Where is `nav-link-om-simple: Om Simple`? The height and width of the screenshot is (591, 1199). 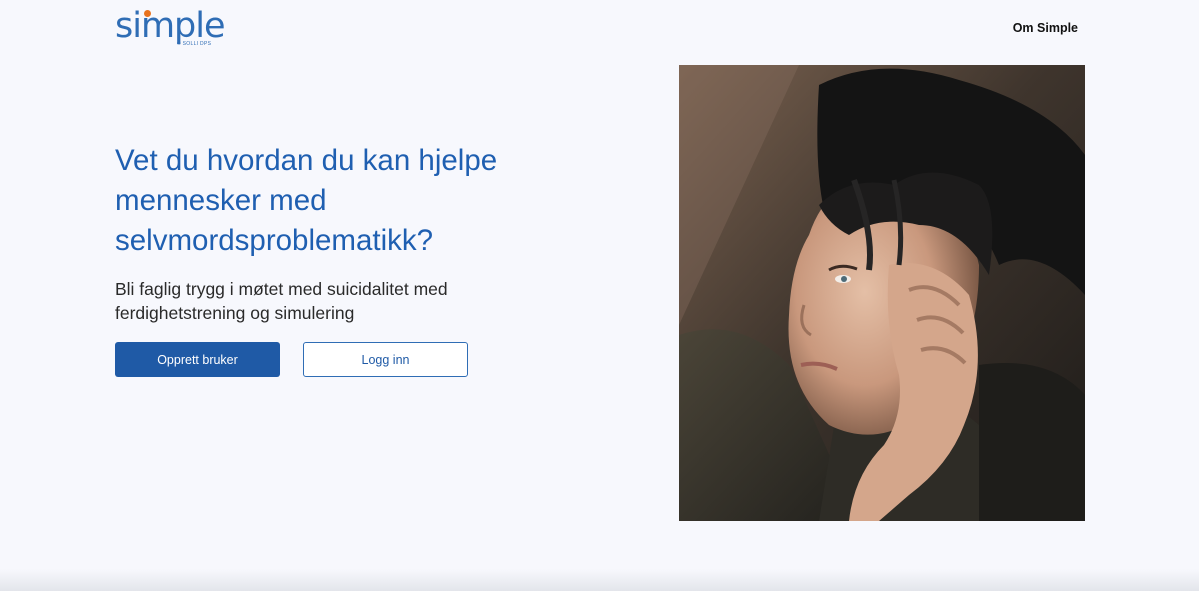
nav-link-om-simple: Om Simple is located at coordinates (1045, 28).